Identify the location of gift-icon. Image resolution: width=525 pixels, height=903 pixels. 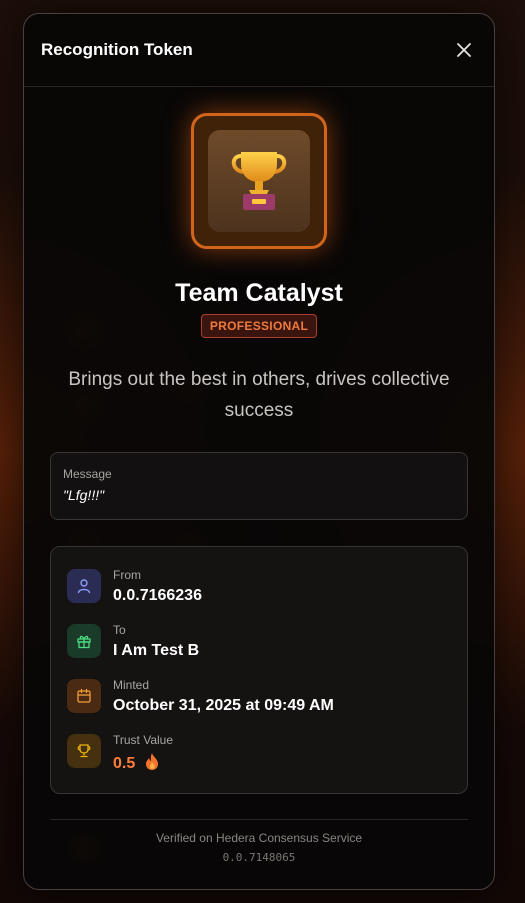
(84, 642).